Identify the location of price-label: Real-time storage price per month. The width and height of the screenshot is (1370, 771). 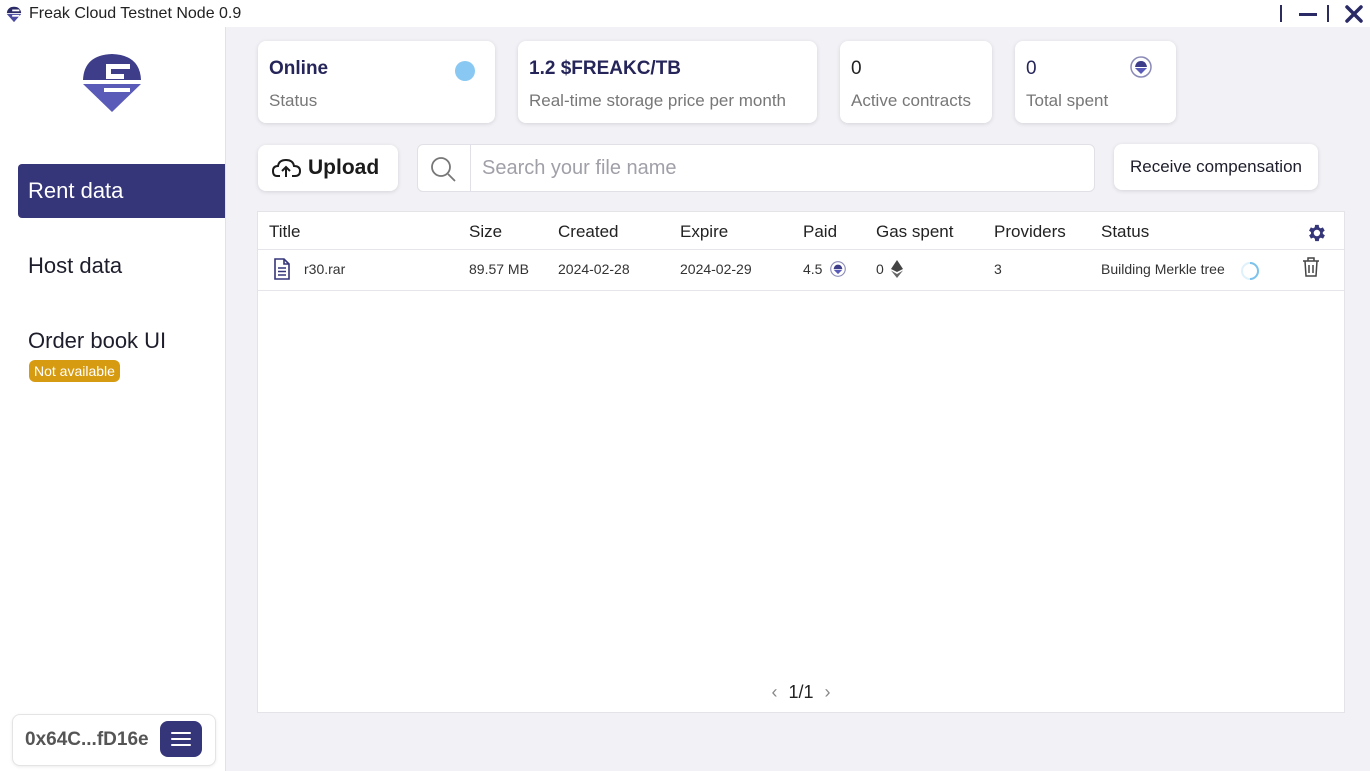
(658, 100).